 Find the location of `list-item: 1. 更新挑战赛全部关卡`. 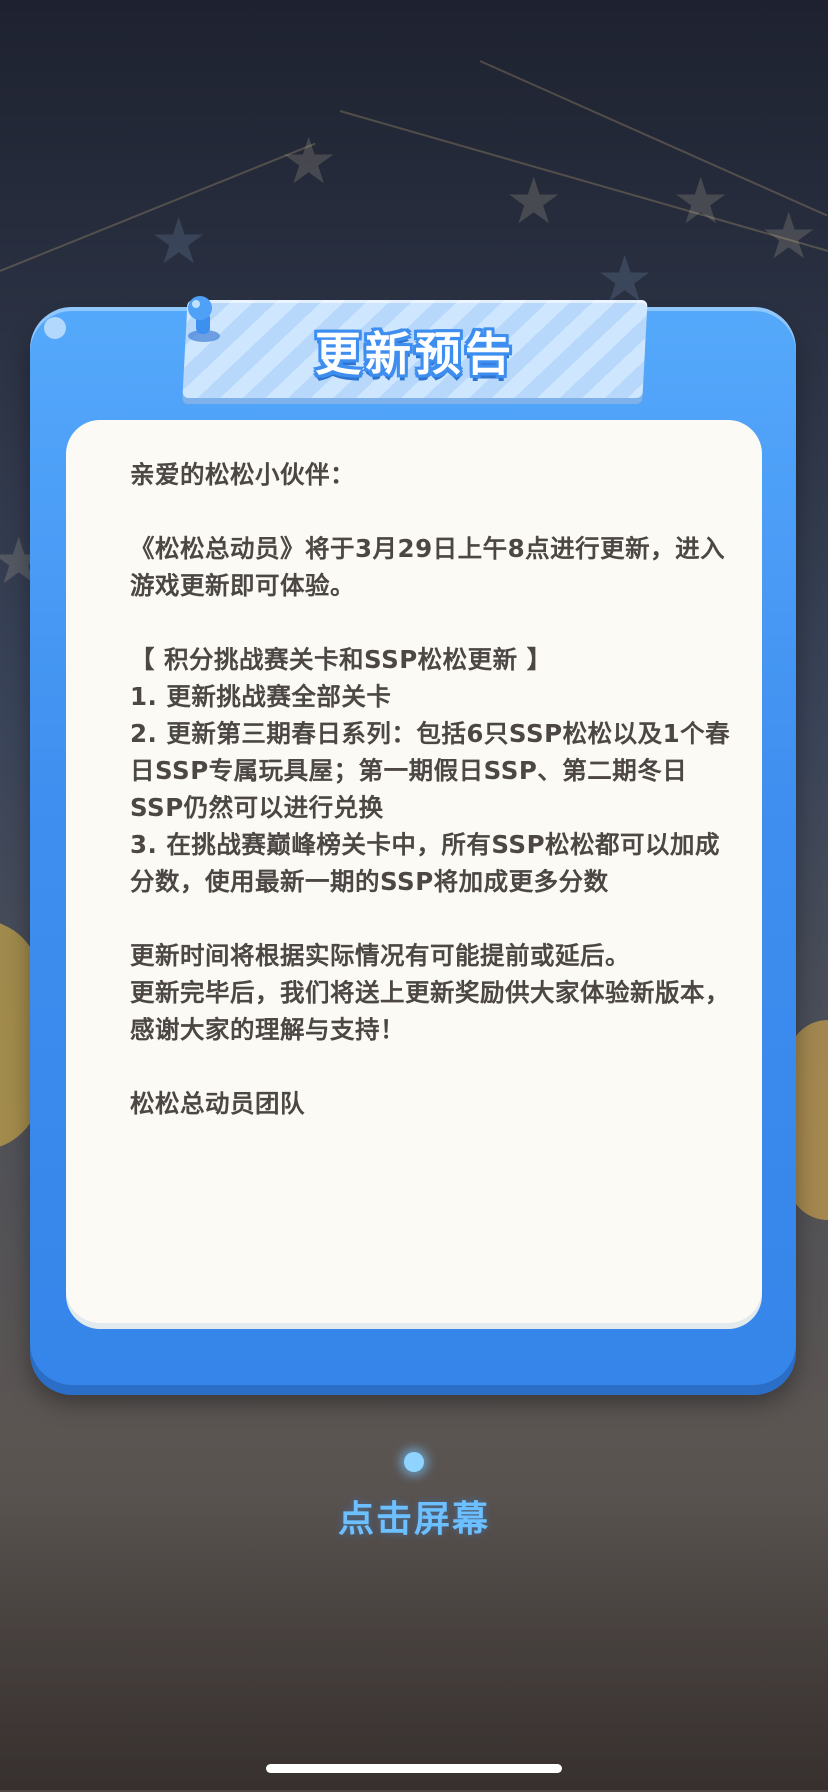

list-item: 1. 更新挑战赛全部关卡 is located at coordinates (261, 696).